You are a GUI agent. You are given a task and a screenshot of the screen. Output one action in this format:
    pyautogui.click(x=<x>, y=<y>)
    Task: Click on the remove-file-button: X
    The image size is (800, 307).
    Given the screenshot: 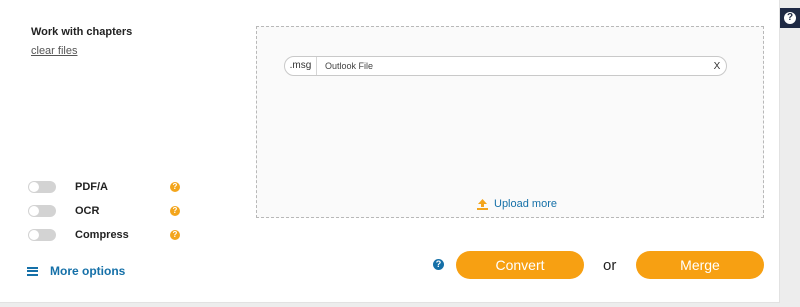 What is the action you would take?
    pyautogui.click(x=717, y=66)
    